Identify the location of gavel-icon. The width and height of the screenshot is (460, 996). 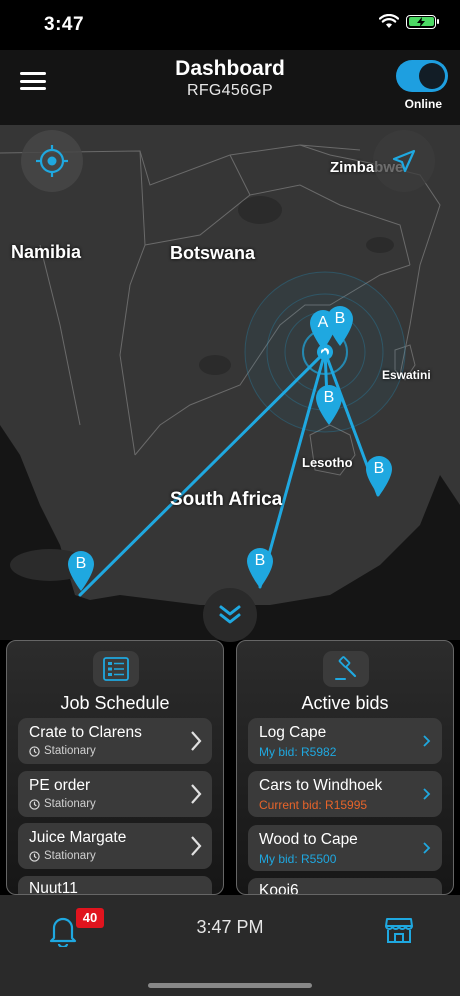
(346, 669).